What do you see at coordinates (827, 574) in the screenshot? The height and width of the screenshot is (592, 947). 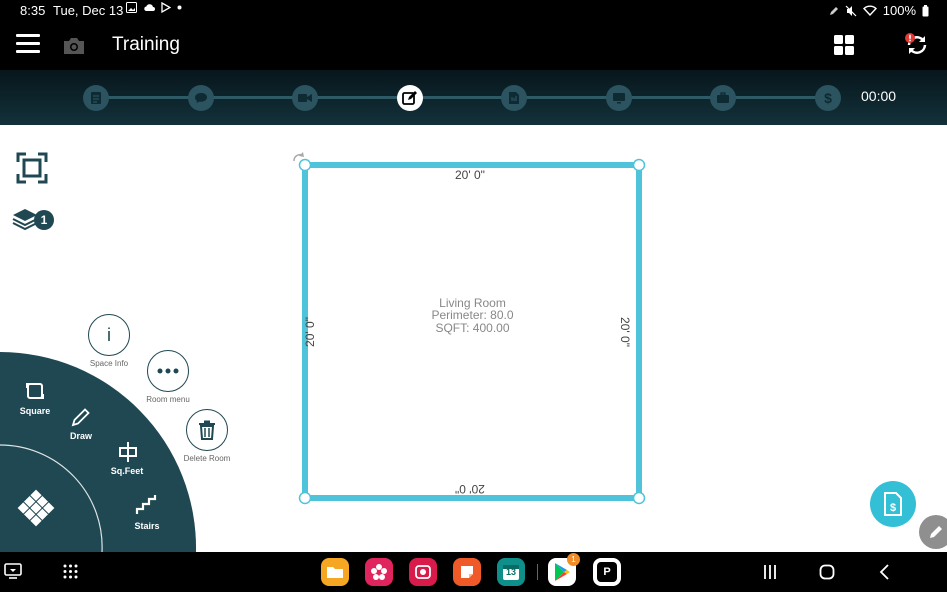 I see `home-icon` at bounding box center [827, 574].